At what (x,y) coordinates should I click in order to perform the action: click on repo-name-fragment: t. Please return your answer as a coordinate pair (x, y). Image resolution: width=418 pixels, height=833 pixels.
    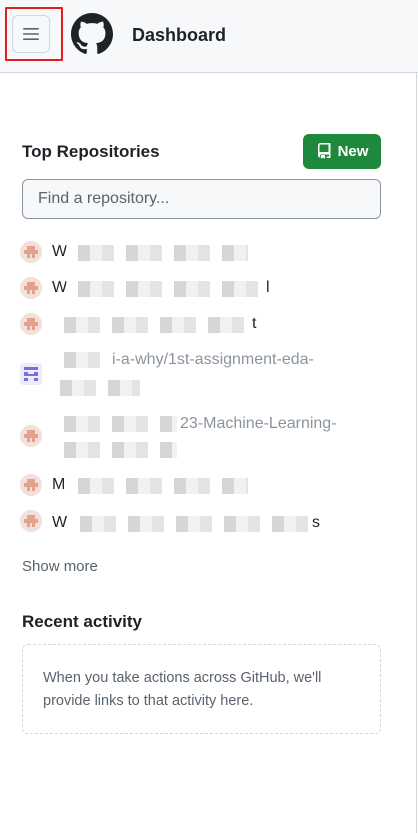
    Looking at the image, I should click on (254, 323).